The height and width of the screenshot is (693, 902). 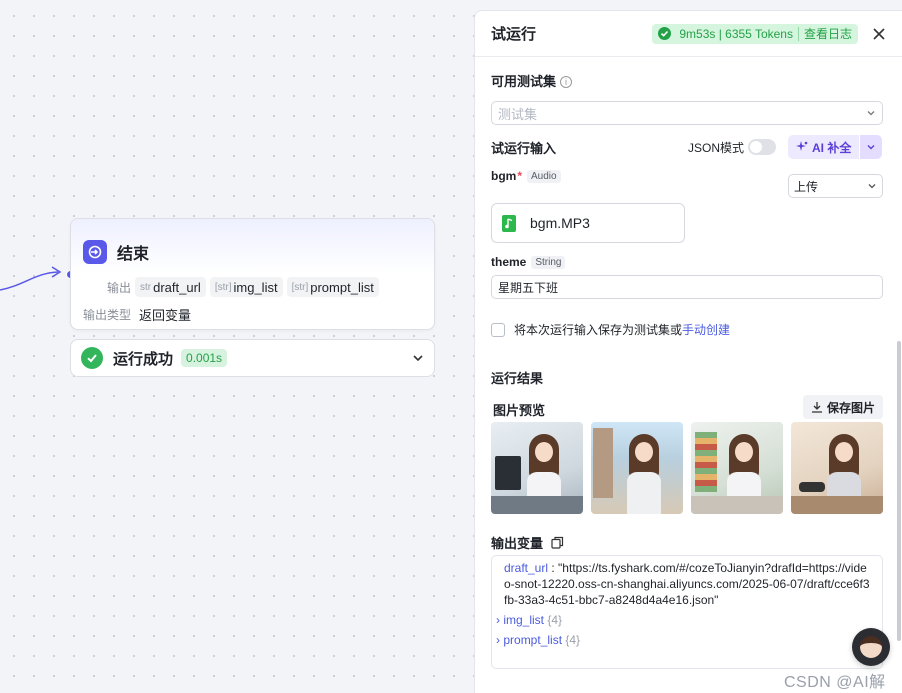 What do you see at coordinates (802, 146) in the screenshot?
I see `sparkle-icon` at bounding box center [802, 146].